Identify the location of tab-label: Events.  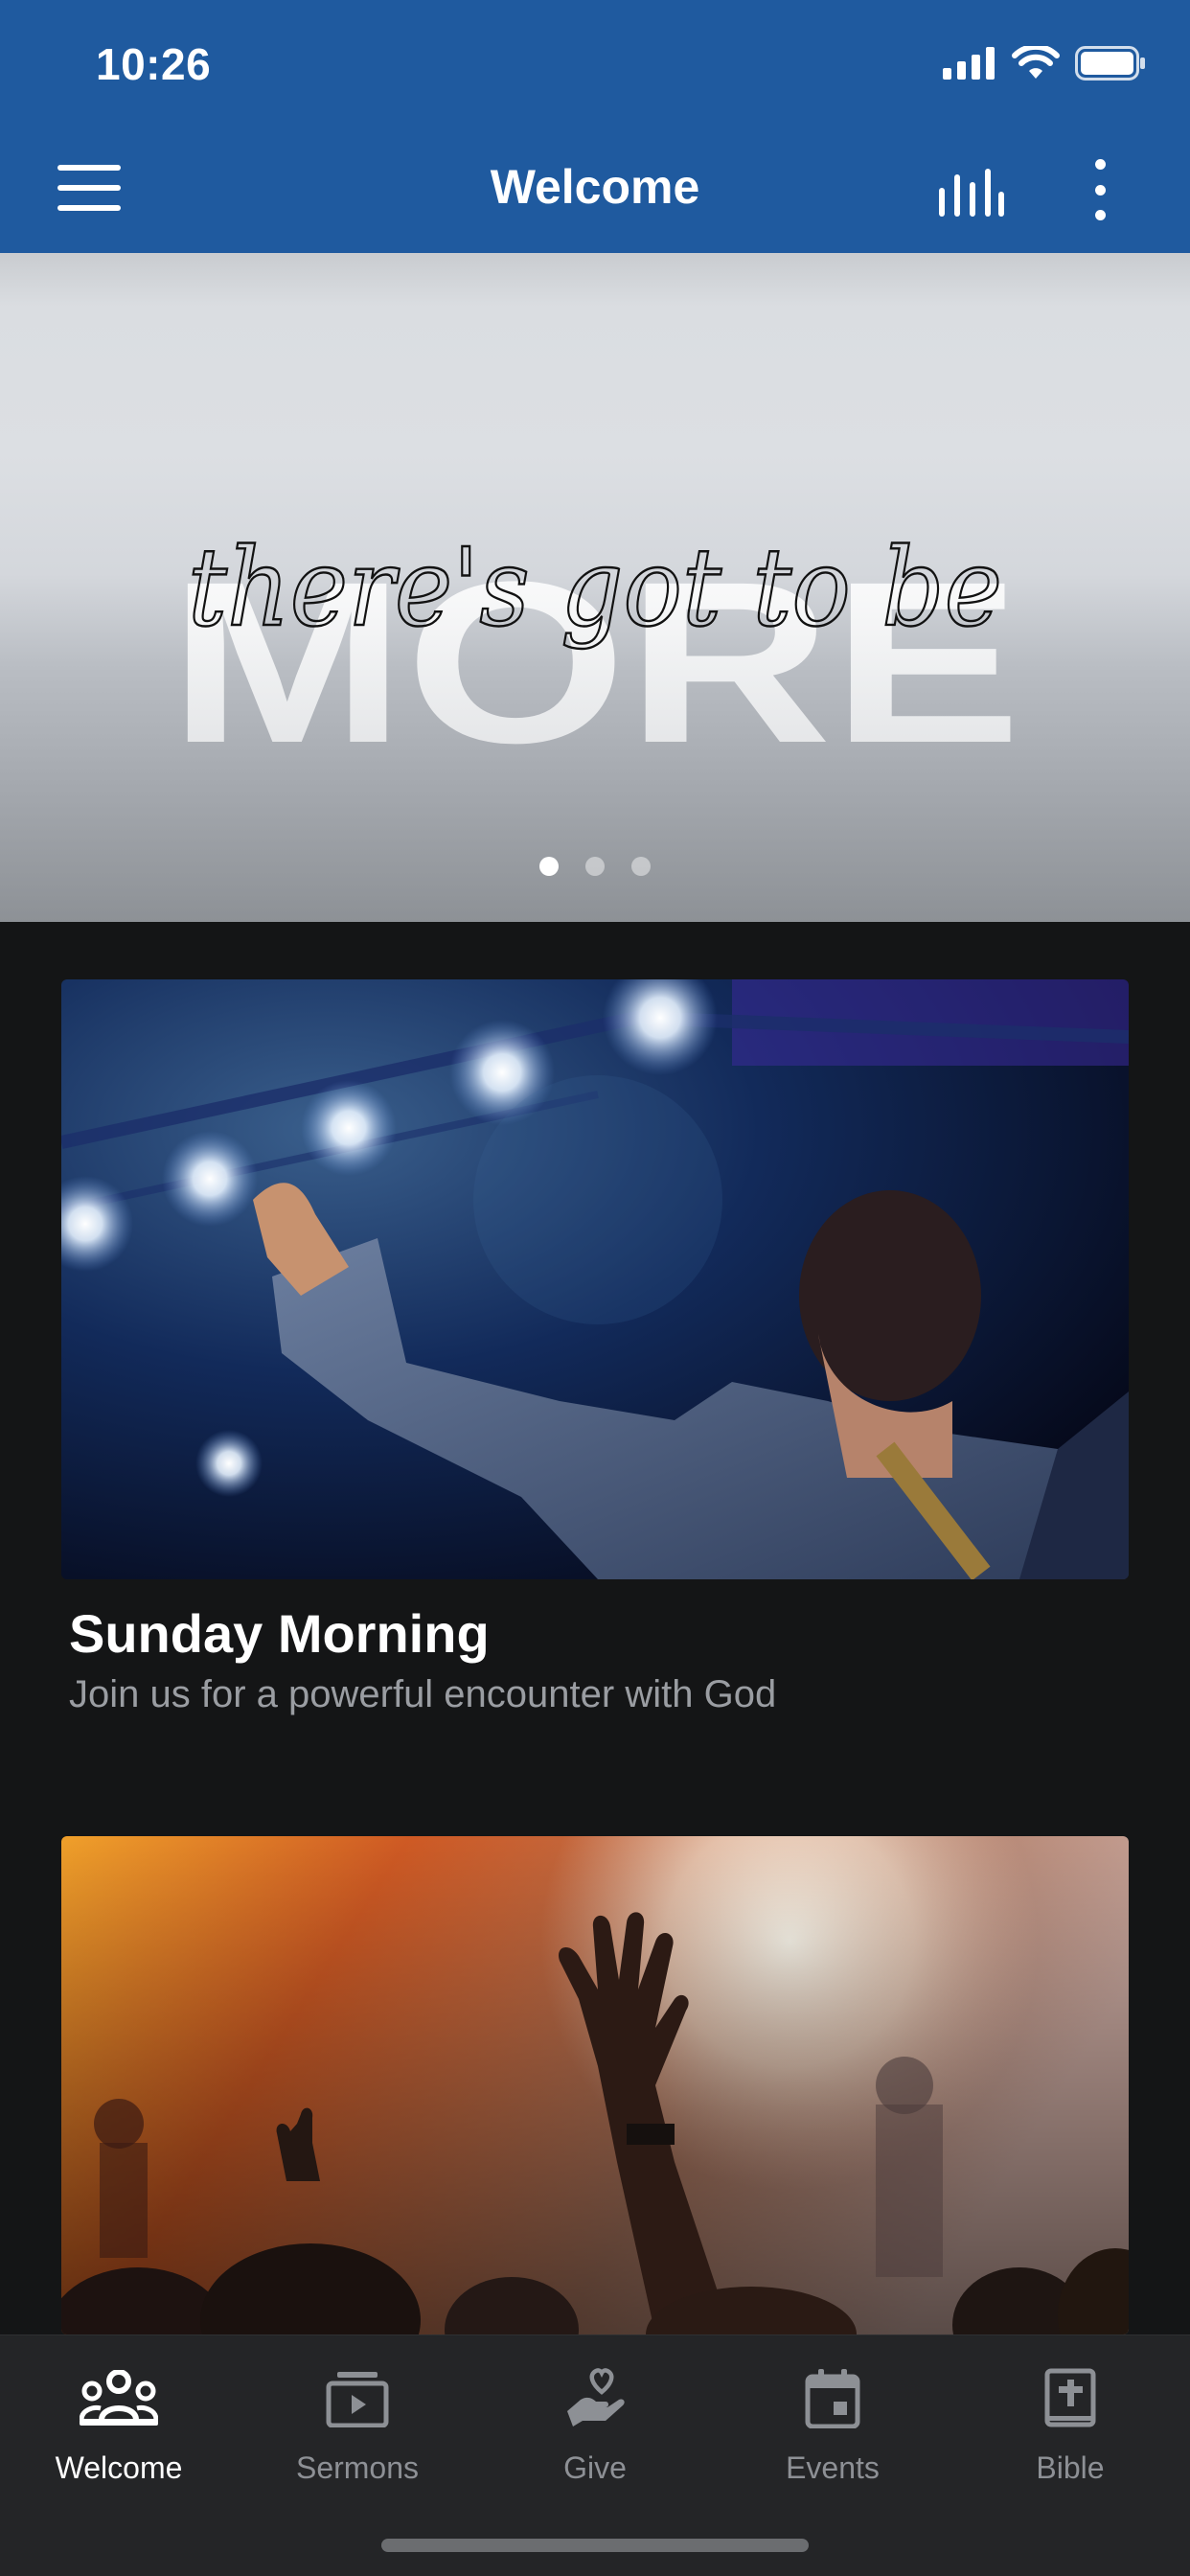
(833, 2467).